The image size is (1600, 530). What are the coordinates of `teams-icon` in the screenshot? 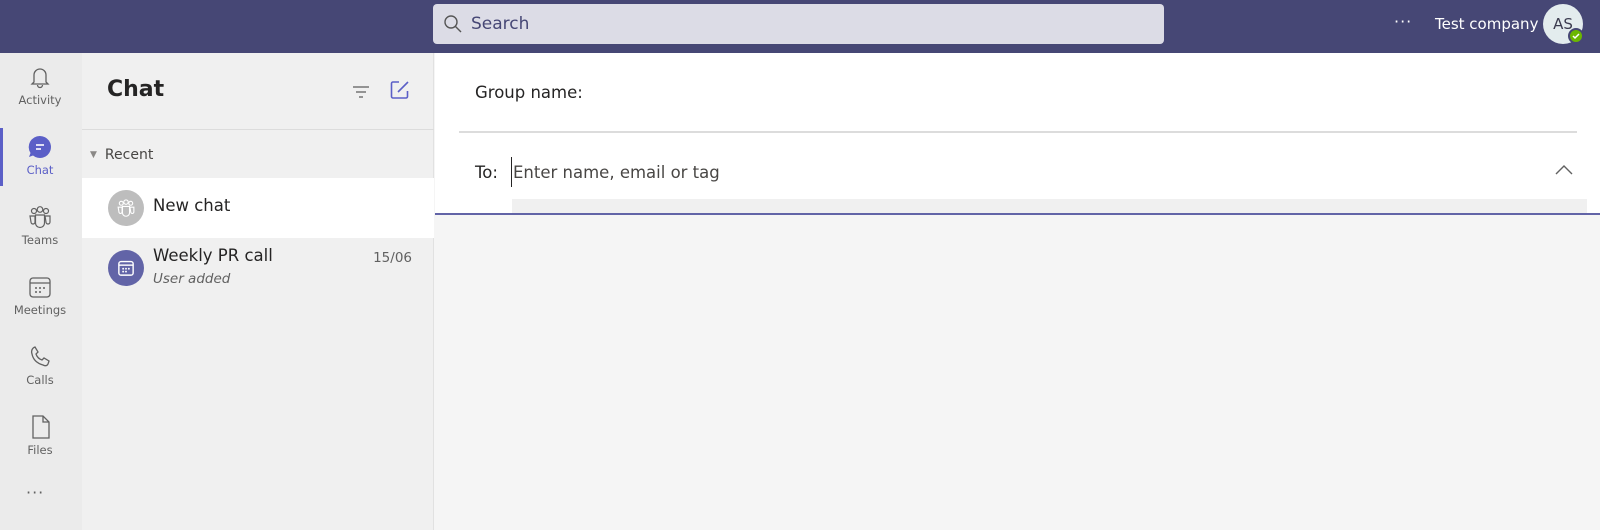 It's located at (40, 217).